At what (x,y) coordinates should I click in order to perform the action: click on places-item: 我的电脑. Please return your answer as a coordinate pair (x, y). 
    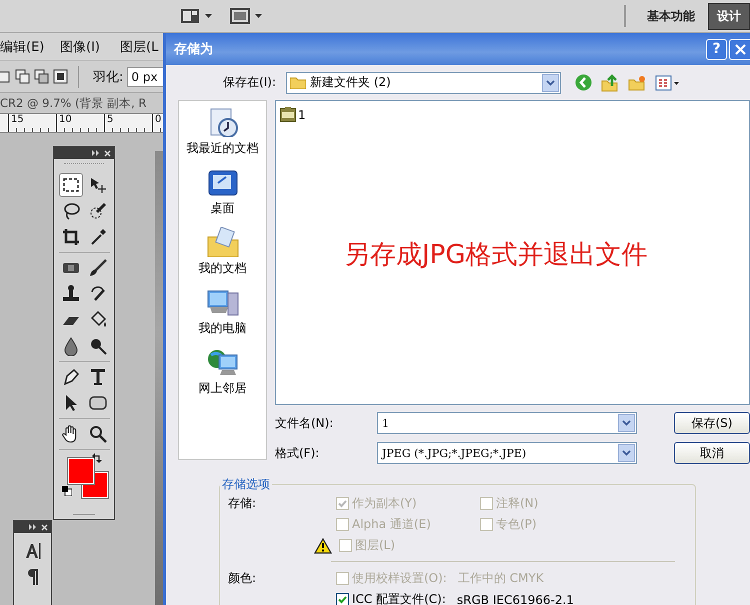
    Looking at the image, I should click on (222, 317).